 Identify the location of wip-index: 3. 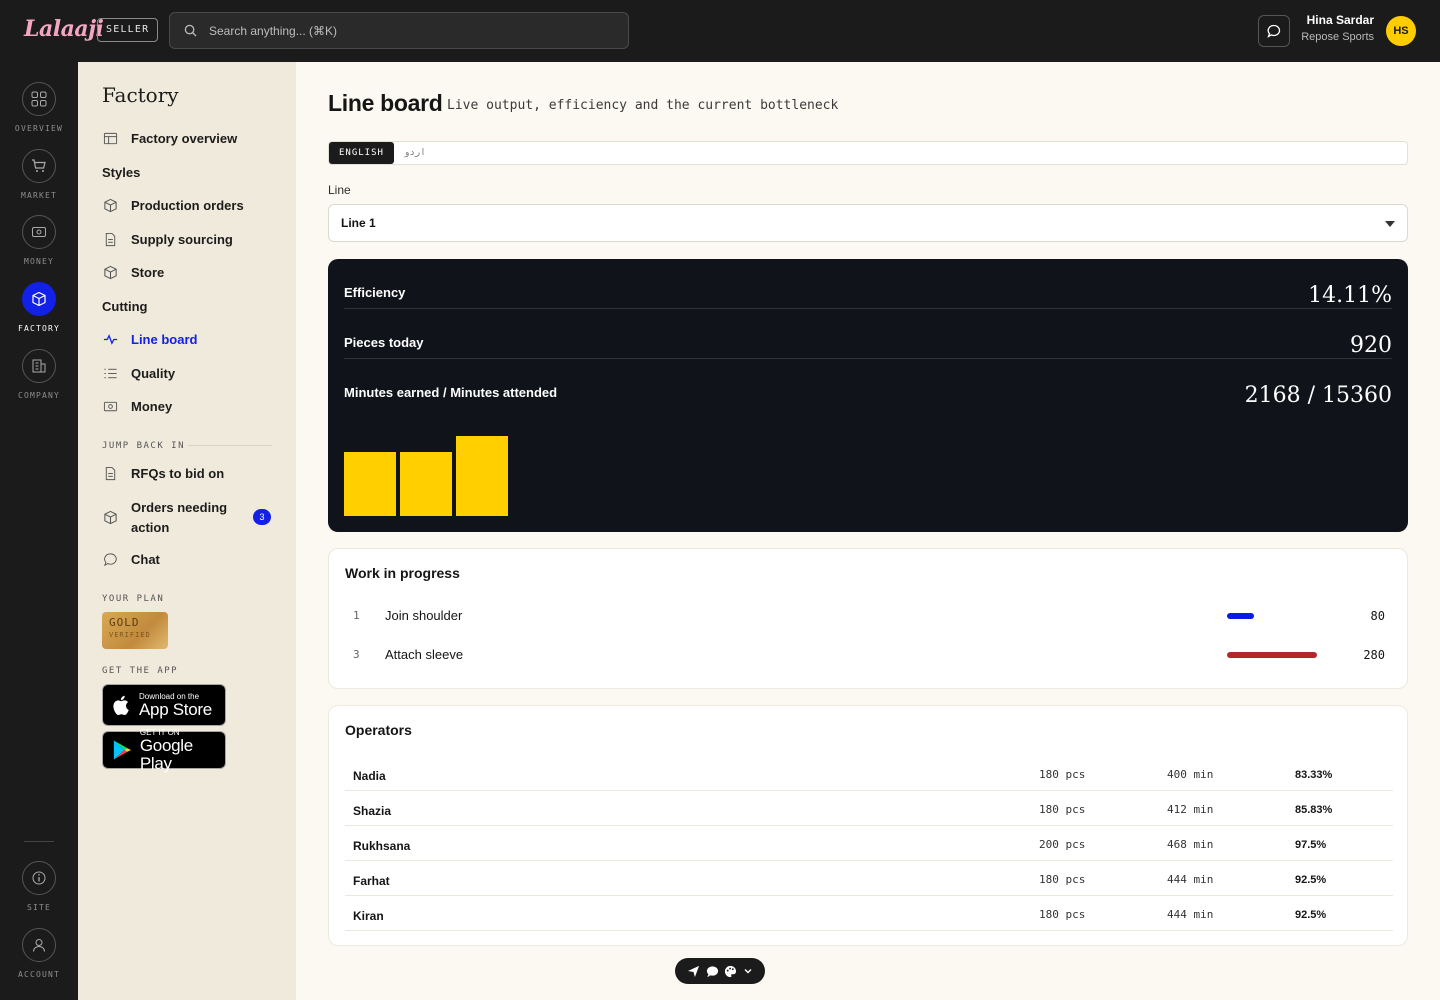
(356, 654).